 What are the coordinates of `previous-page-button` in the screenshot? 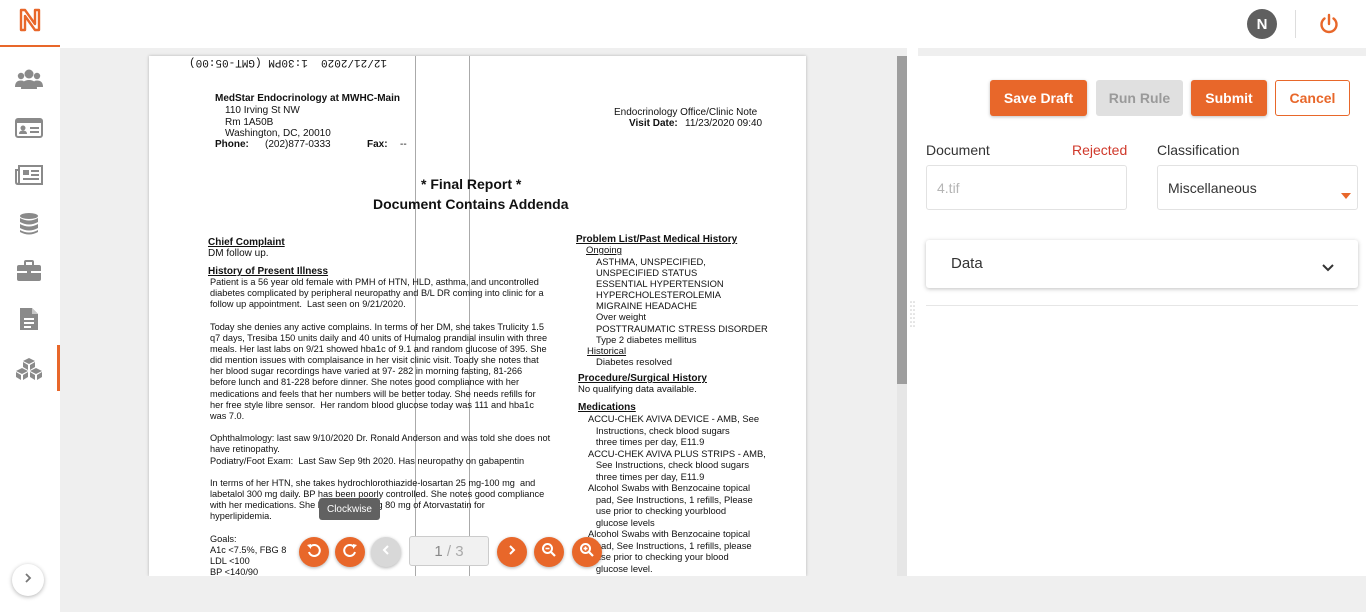 It's located at (386, 552).